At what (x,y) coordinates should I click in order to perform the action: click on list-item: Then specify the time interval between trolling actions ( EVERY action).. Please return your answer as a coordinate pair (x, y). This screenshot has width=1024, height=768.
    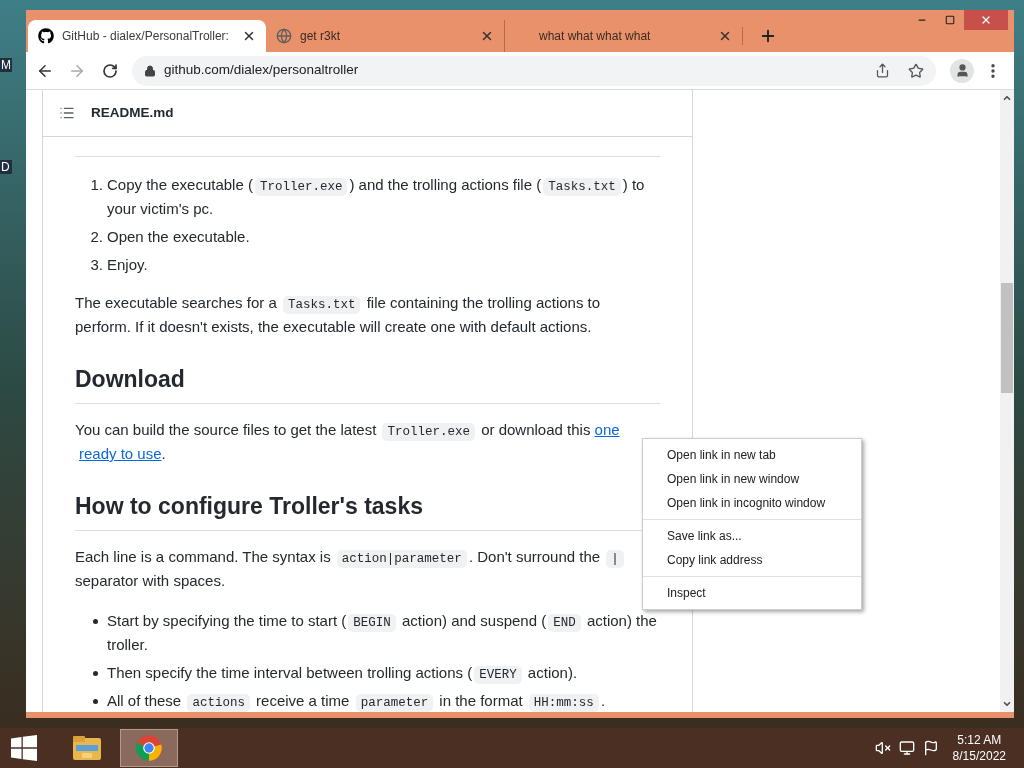
    Looking at the image, I should click on (342, 674).